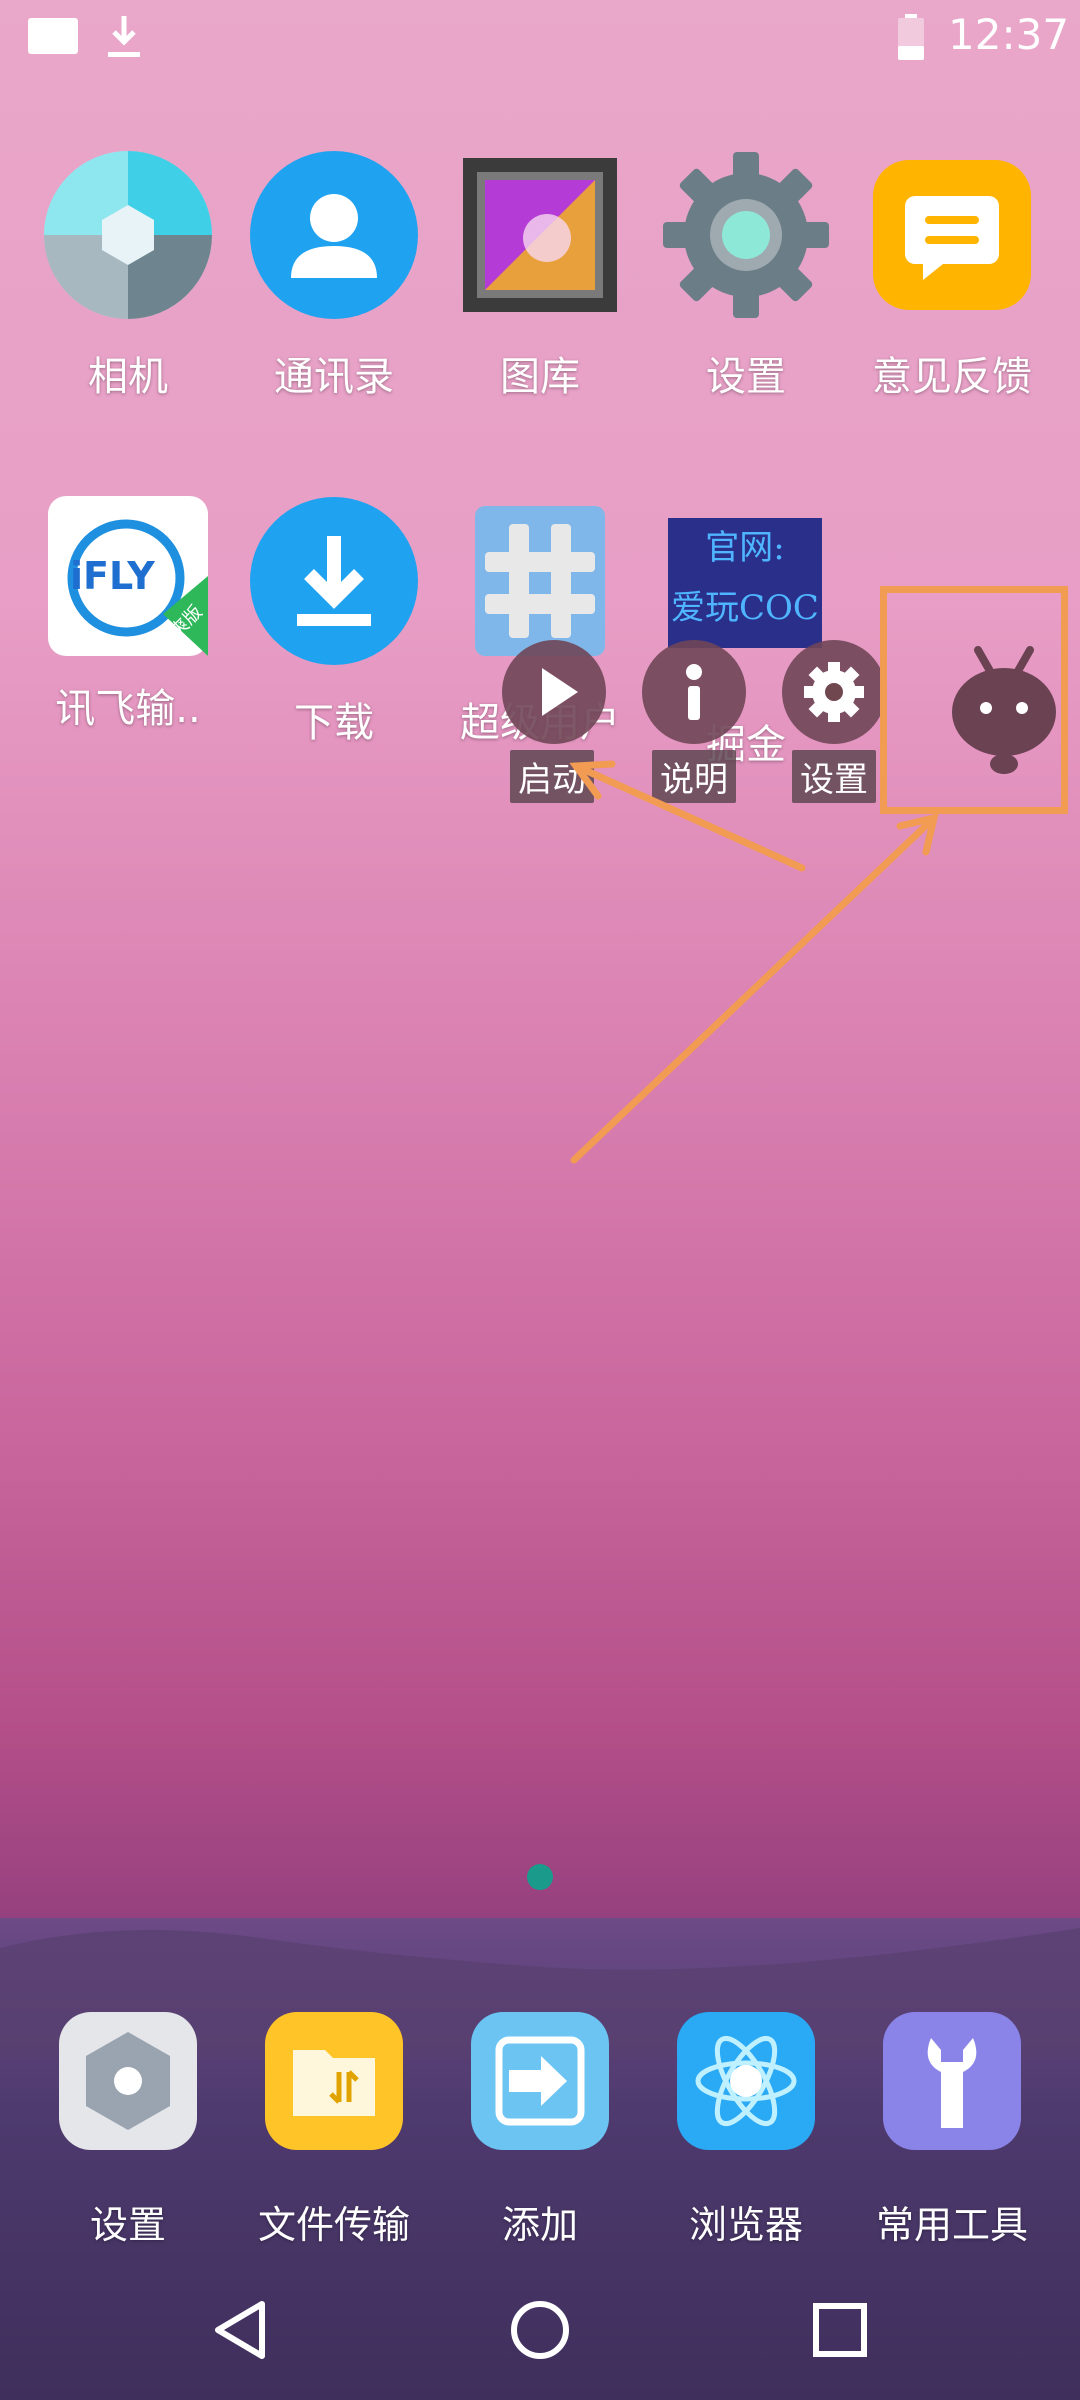 This screenshot has height=2400, width=1080. I want to click on float-start-button, so click(554, 692).